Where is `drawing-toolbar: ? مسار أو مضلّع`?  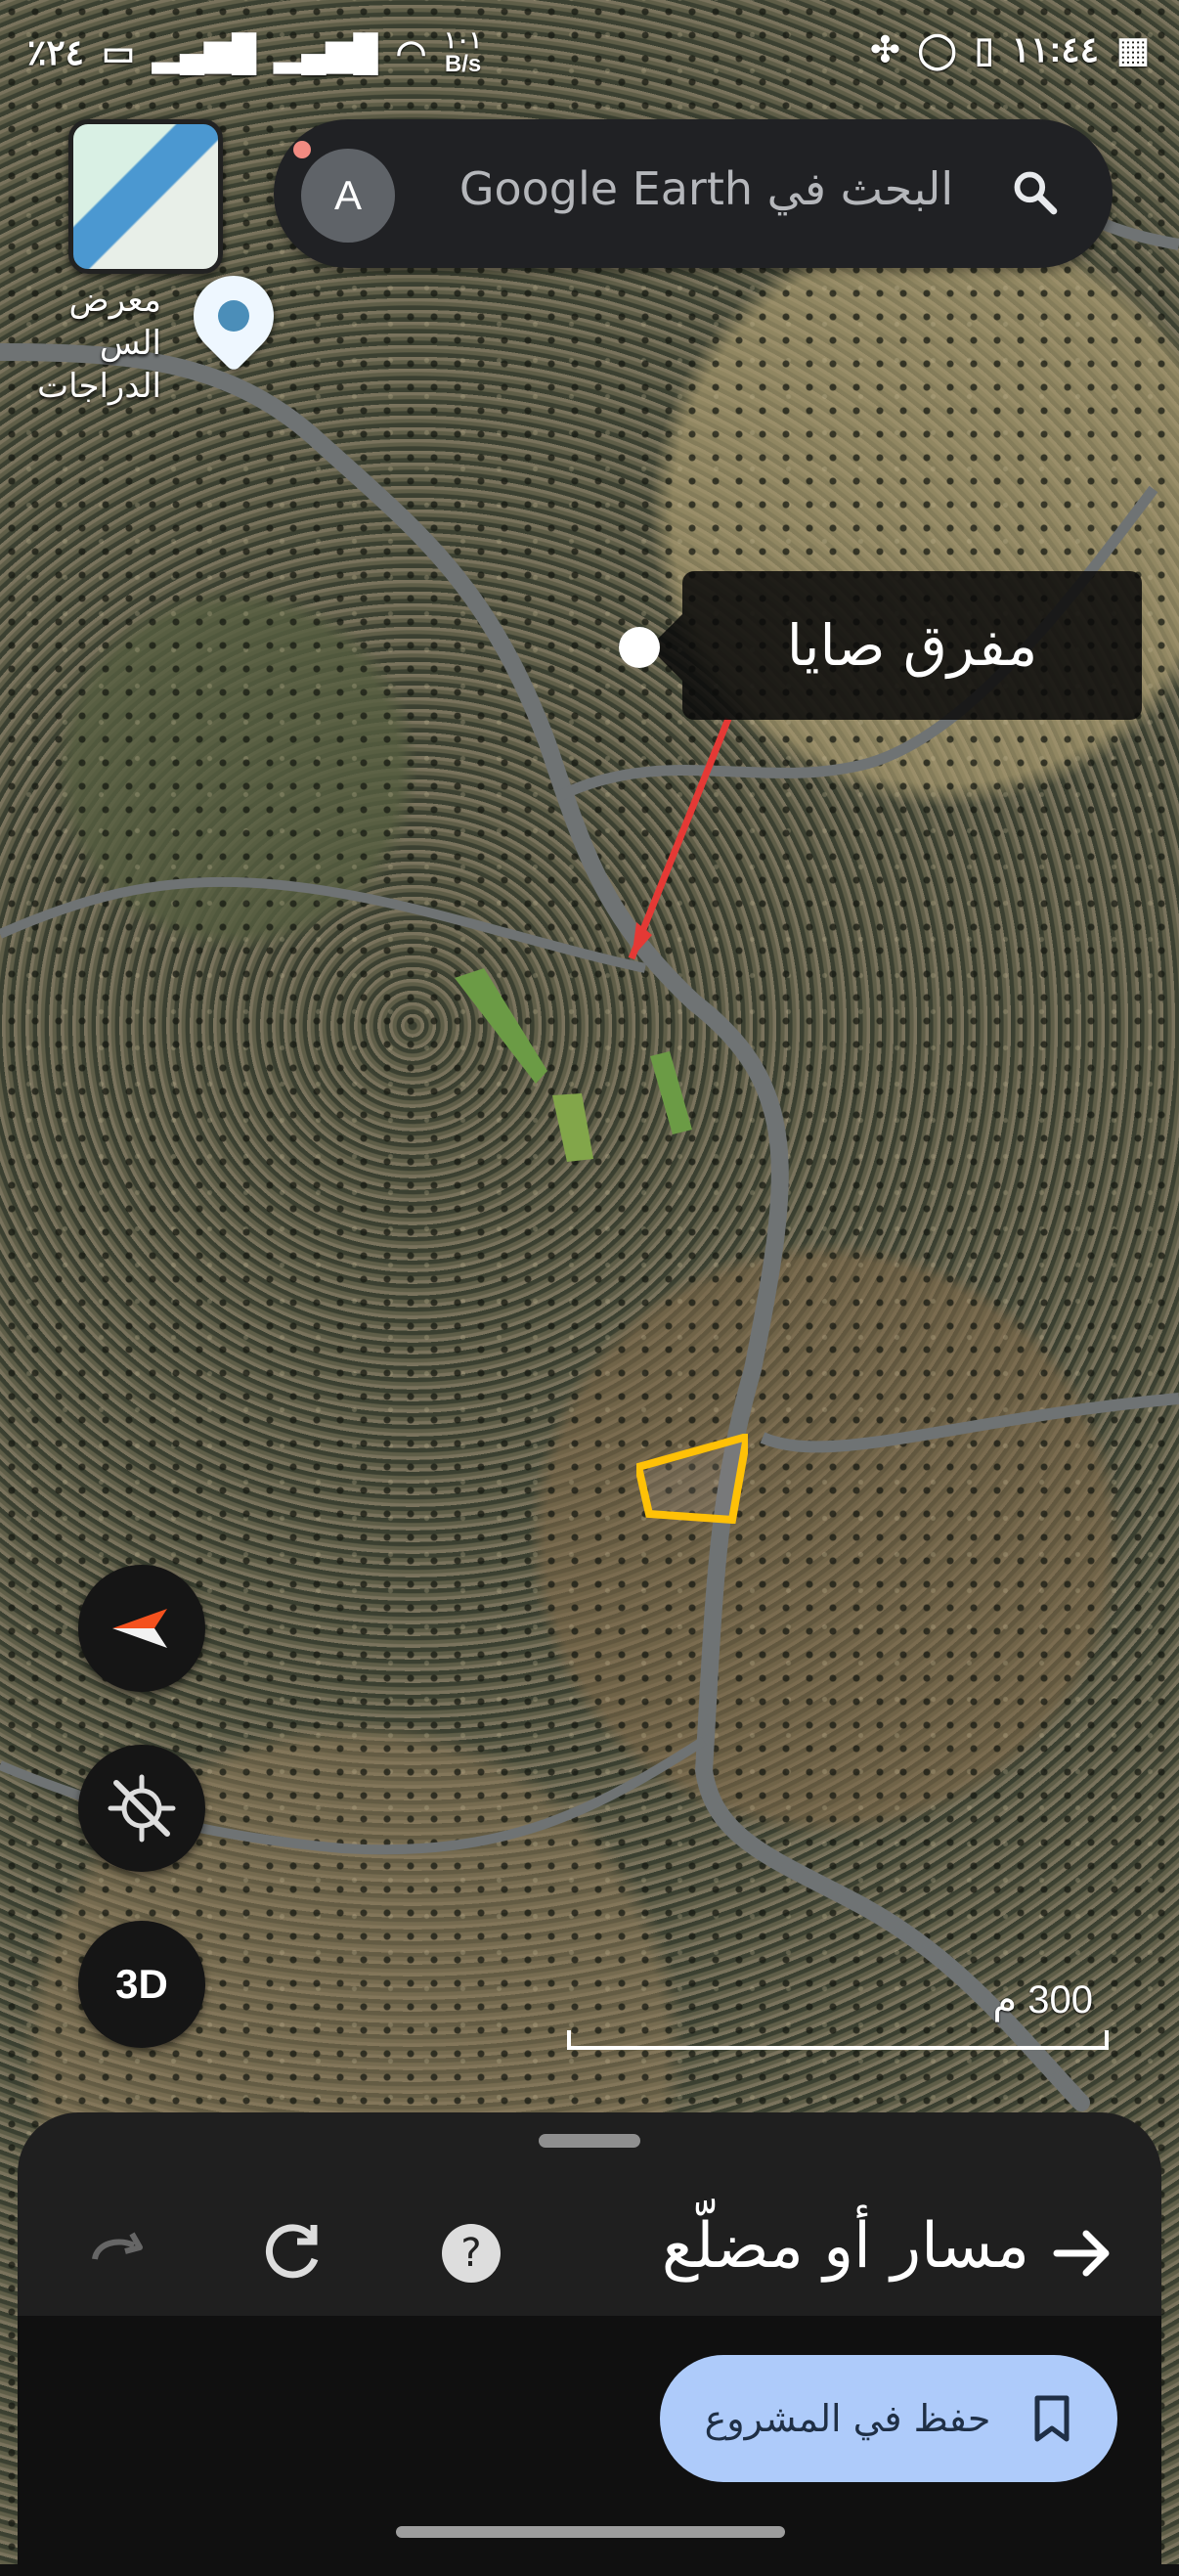 drawing-toolbar: ? مسار أو مضلّع is located at coordinates (589, 2259).